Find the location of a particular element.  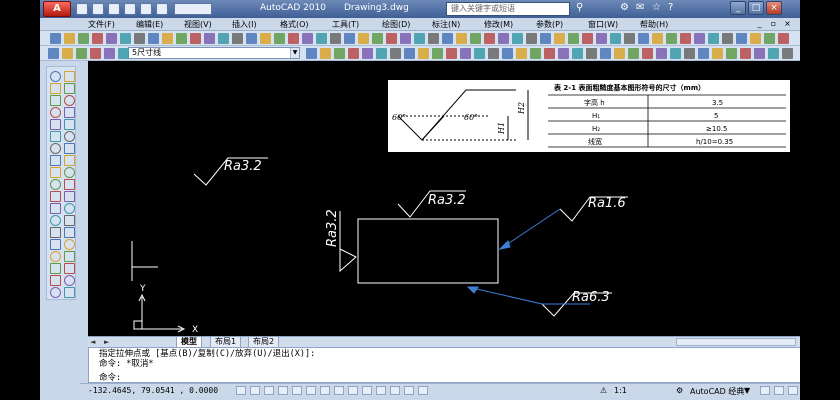

doc-close-icon: × is located at coordinates (787, 24).